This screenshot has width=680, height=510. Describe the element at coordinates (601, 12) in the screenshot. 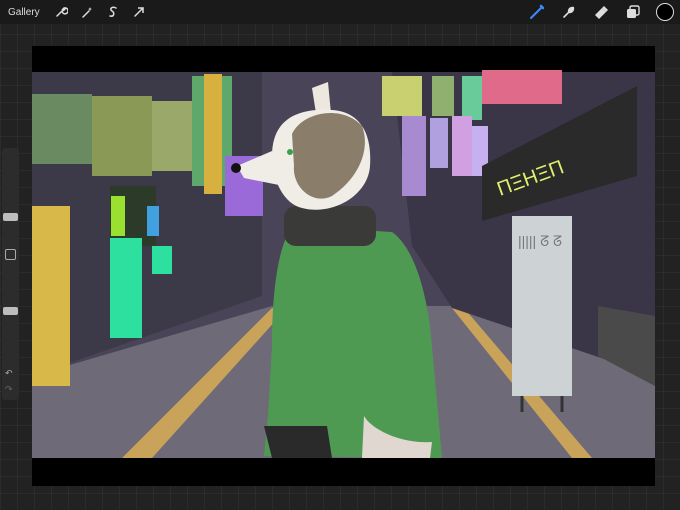

I see `eraser-icon` at that location.